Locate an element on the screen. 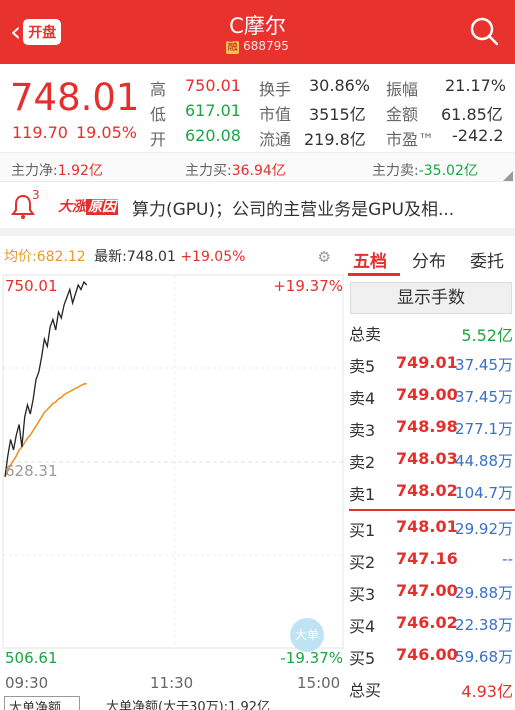 This screenshot has width=515, height=710. indicator-text: 大单净额(大于30万):1.92亿 is located at coordinates (188, 705).